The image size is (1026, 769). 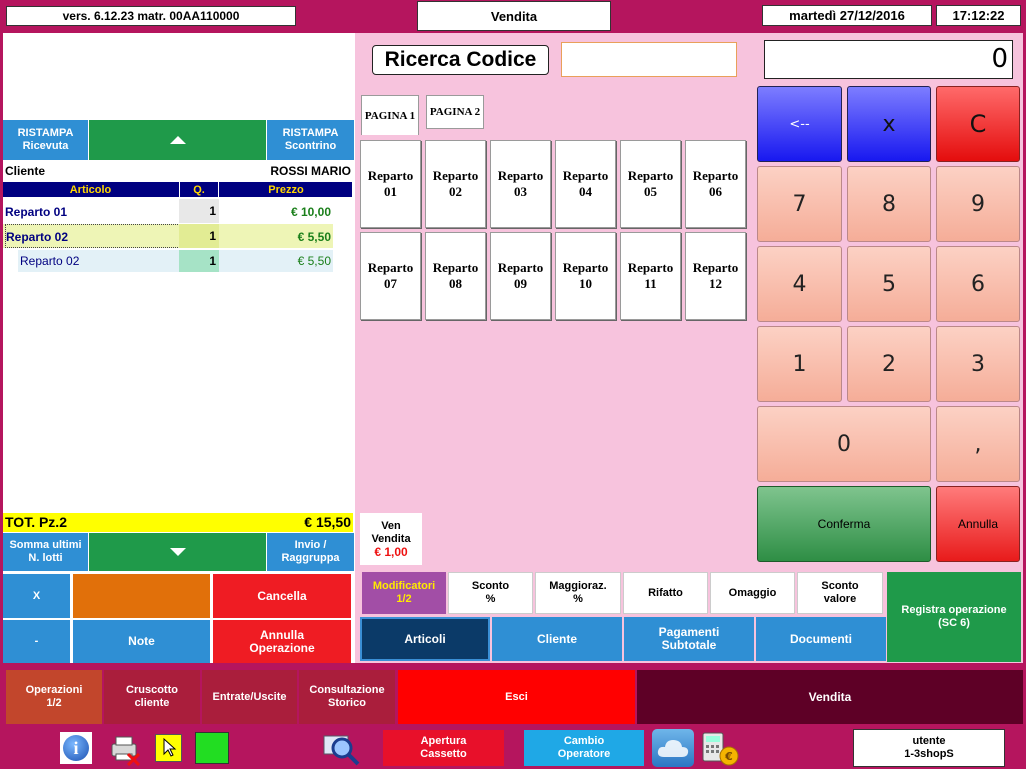 What do you see at coordinates (844, 524) in the screenshot?
I see `confirm-button: Conferma` at bounding box center [844, 524].